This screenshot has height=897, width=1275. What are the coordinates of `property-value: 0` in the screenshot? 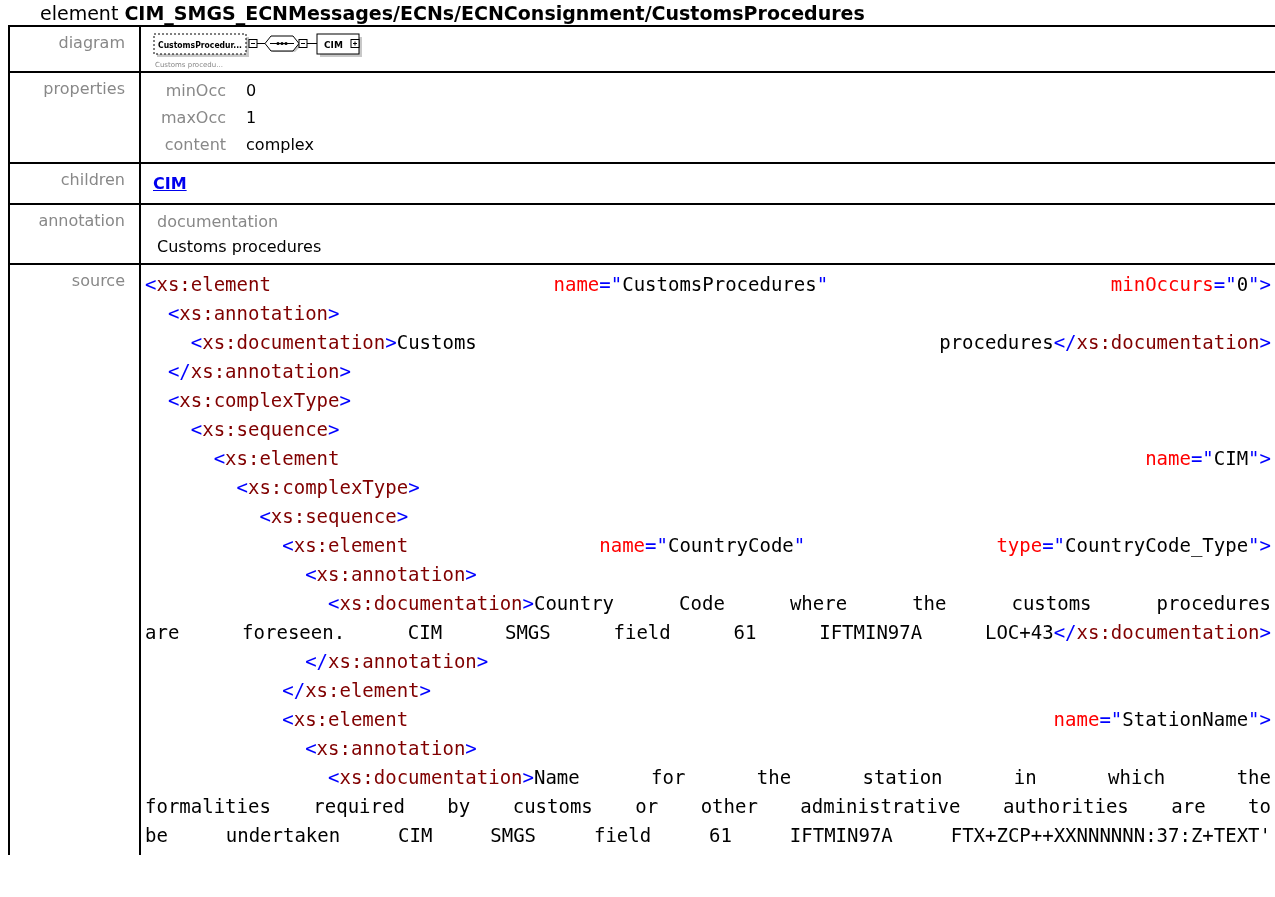 It's located at (252, 91).